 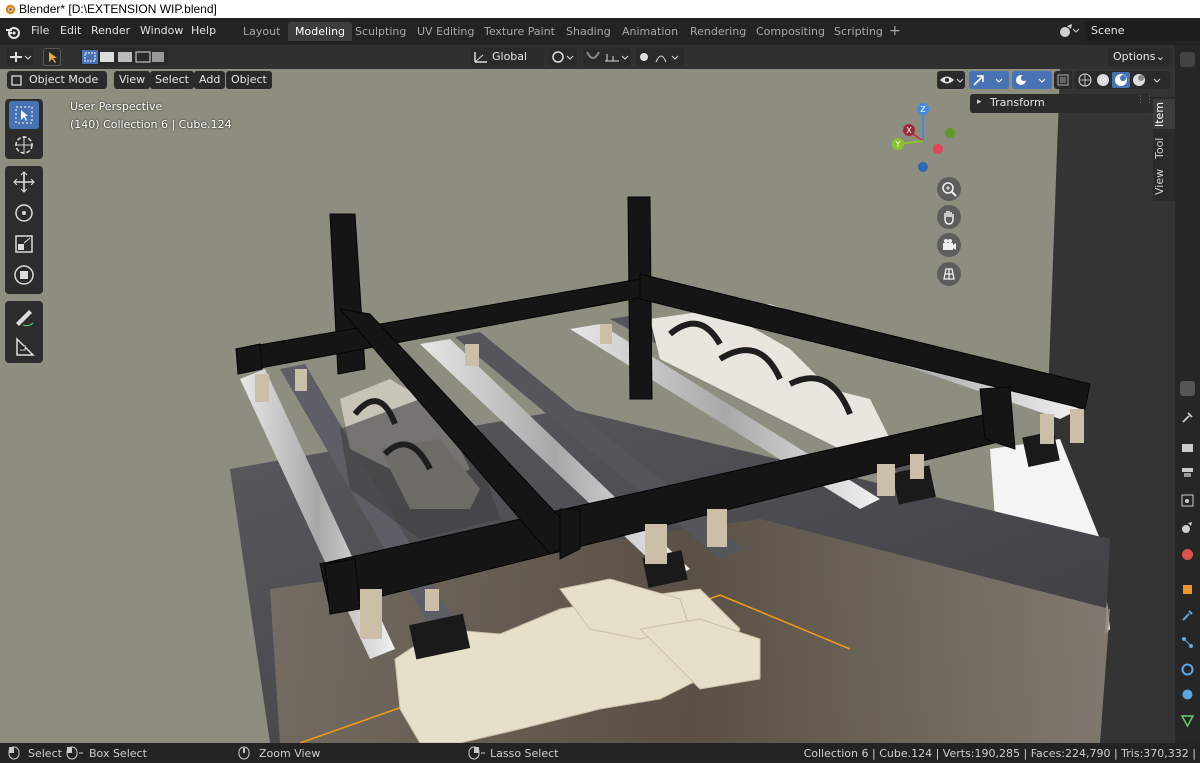 I want to click on menu-window: Window, so click(x=161, y=30).